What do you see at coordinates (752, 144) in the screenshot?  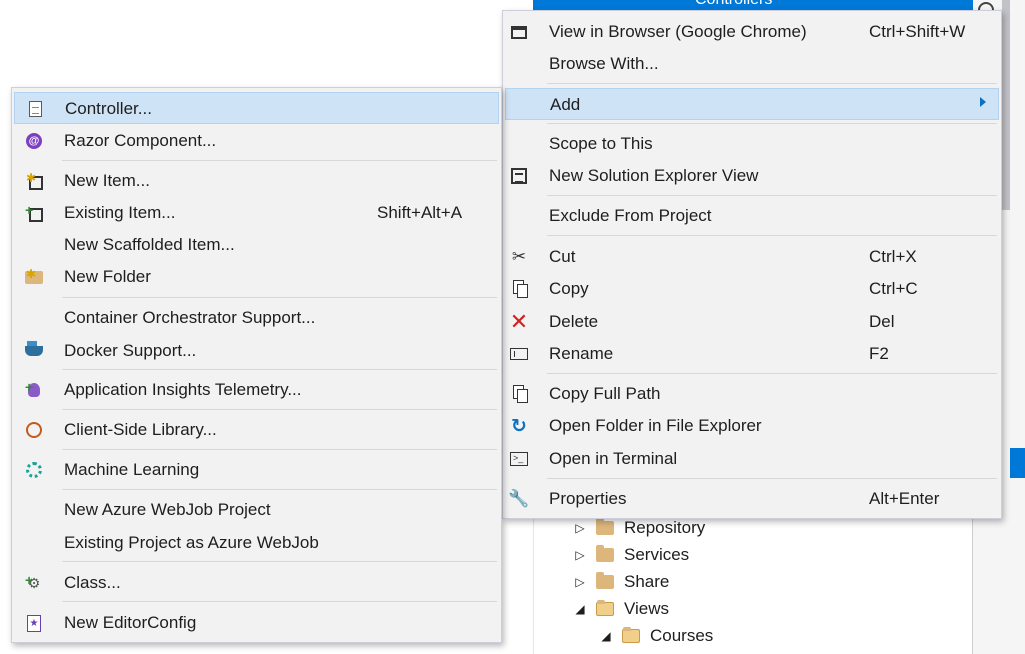 I see `menu-item-scope-to-this: Scope to This` at bounding box center [752, 144].